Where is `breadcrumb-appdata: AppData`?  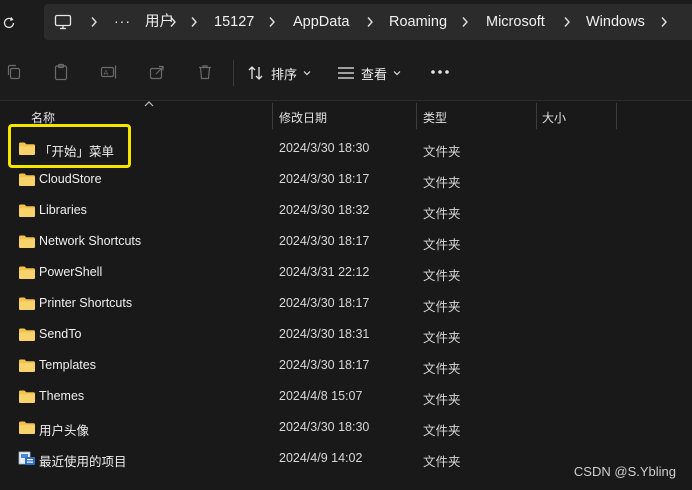
breadcrumb-appdata: AppData is located at coordinates (321, 22).